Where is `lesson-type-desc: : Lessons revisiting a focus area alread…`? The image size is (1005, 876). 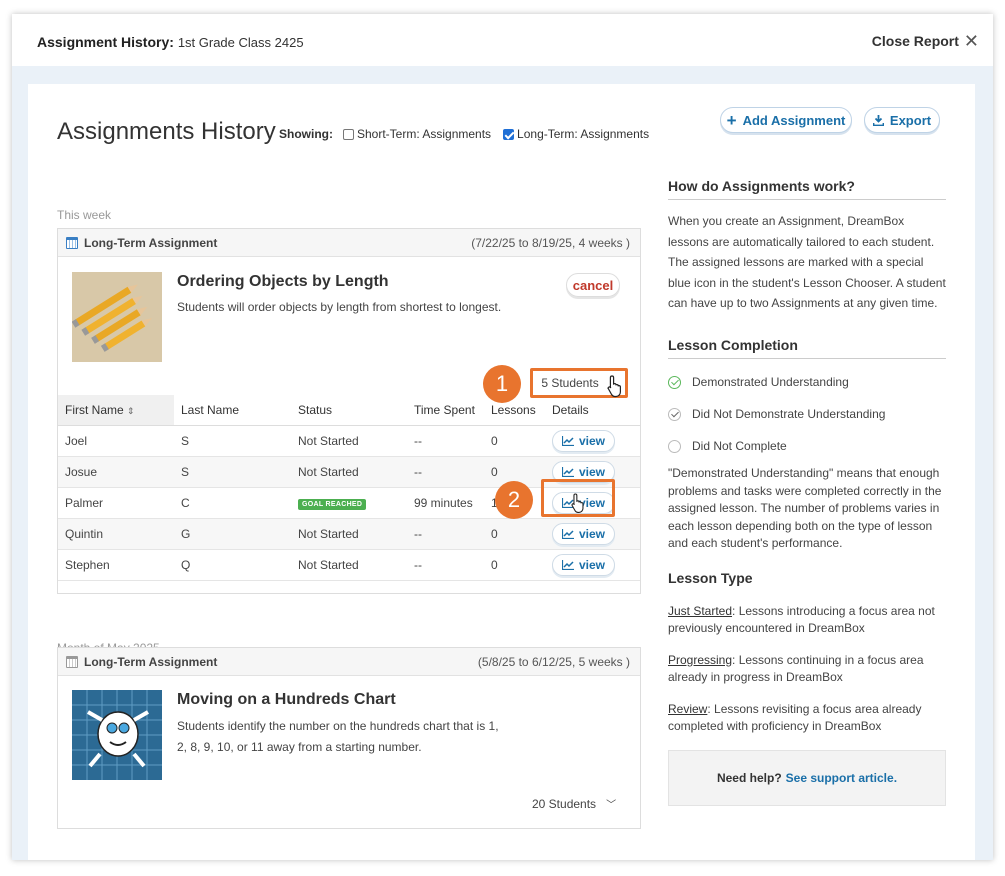 lesson-type-desc: : Lessons revisiting a focus area alread… is located at coordinates (795, 717).